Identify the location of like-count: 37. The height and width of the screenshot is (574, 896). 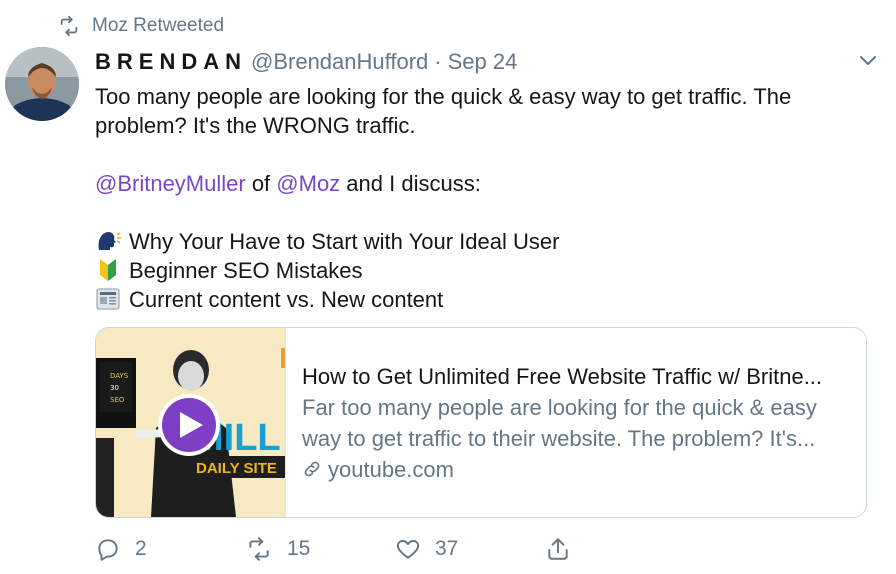
(447, 548).